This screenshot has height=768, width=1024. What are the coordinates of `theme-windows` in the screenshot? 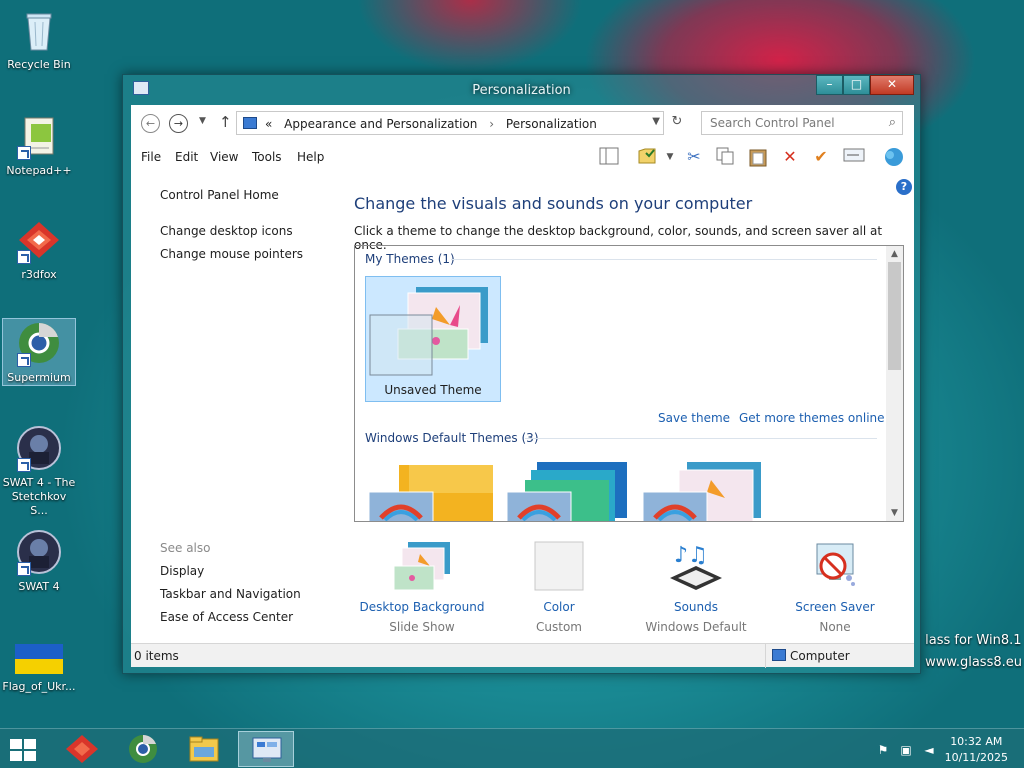 It's located at (435, 490).